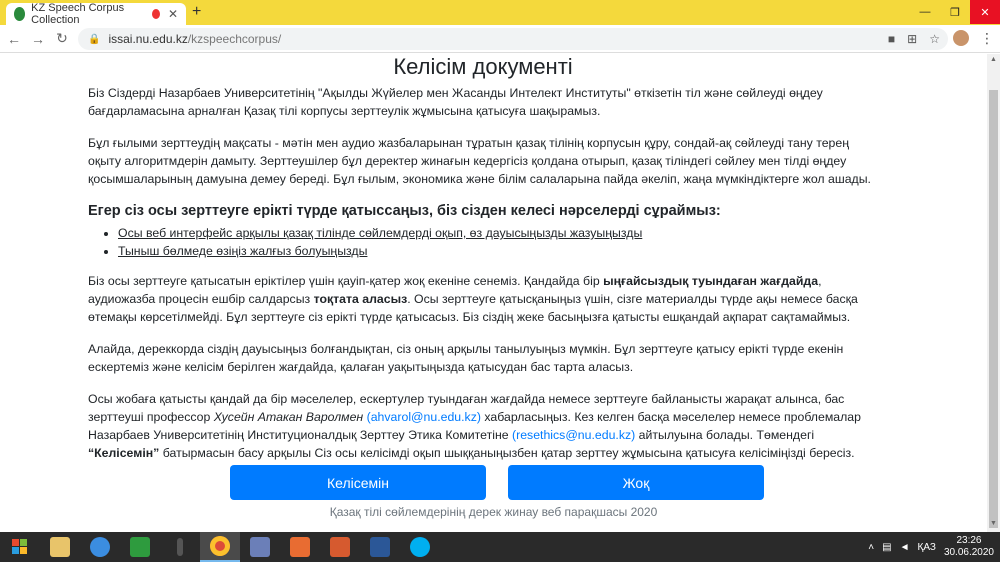 This screenshot has height=562, width=1000. Describe the element at coordinates (934, 39) in the screenshot. I see `bookmark-star-icon: ☆` at that location.